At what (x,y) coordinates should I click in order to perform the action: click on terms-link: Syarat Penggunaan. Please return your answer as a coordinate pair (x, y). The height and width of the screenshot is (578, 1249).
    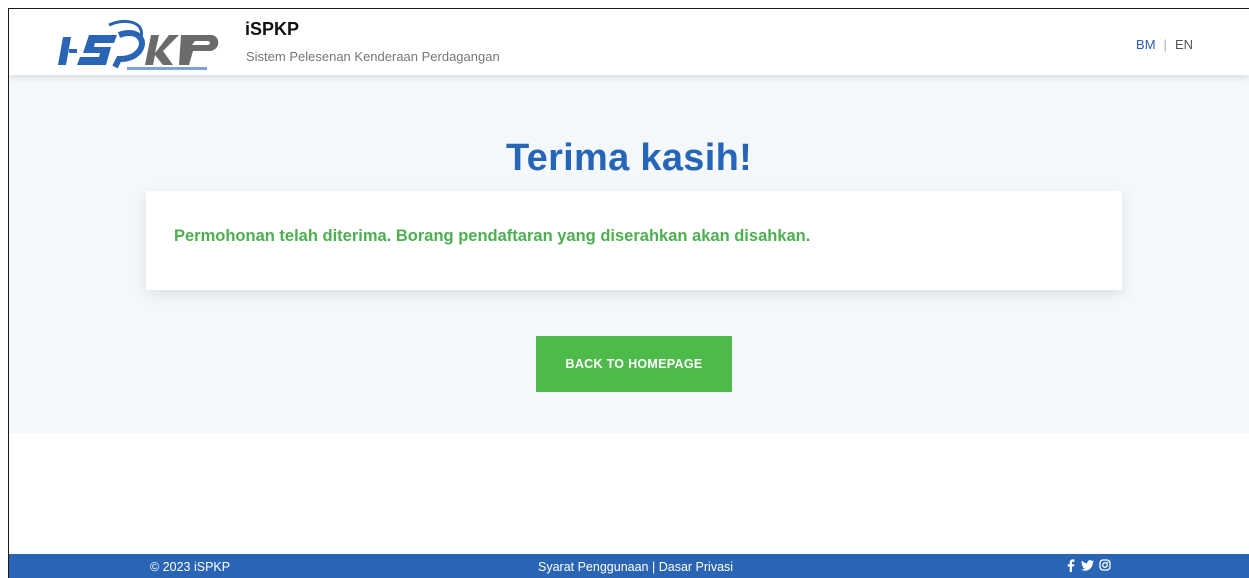
    Looking at the image, I should click on (593, 567).